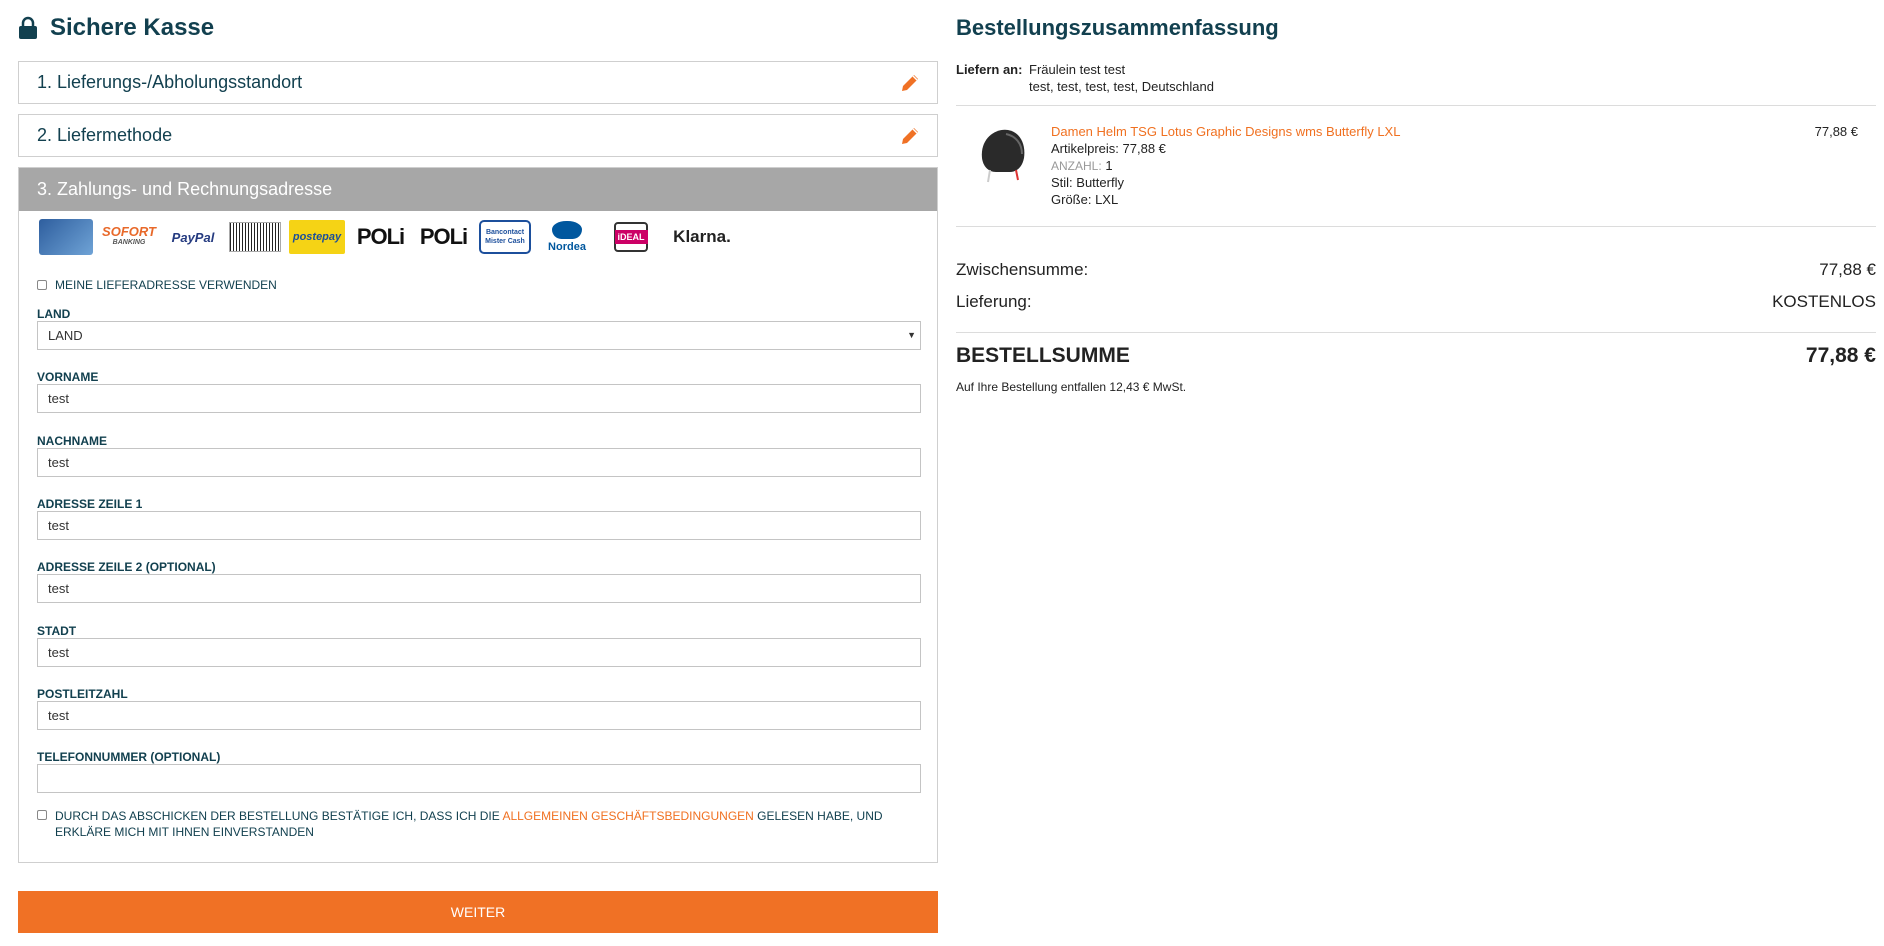 The width and height of the screenshot is (1884, 946). Describe the element at coordinates (1076, 166) in the screenshot. I see `product-quantity-label: ANZAHL:` at that location.